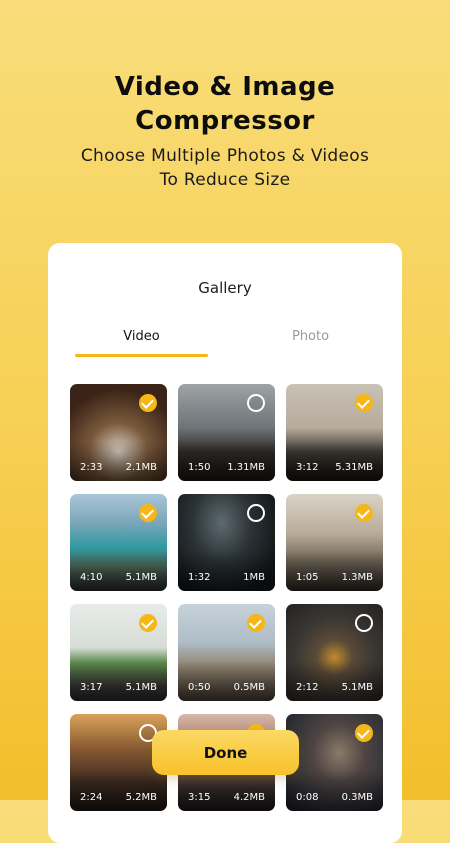 This screenshot has width=450, height=843. I want to click on video-duration: 3:17, so click(91, 687).